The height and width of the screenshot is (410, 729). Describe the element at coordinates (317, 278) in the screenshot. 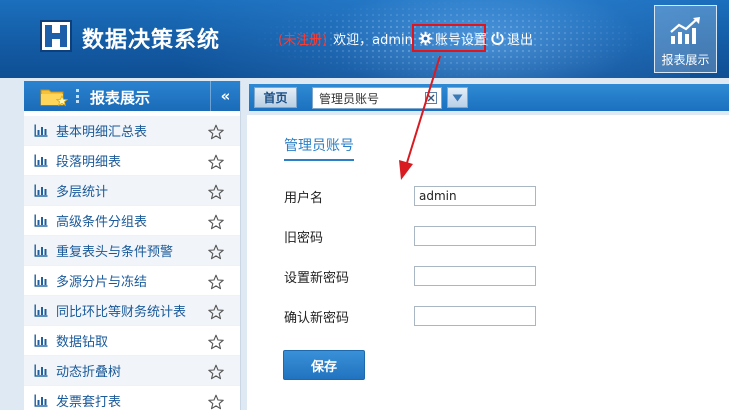

I see `new-password-label: 设置新密码` at that location.